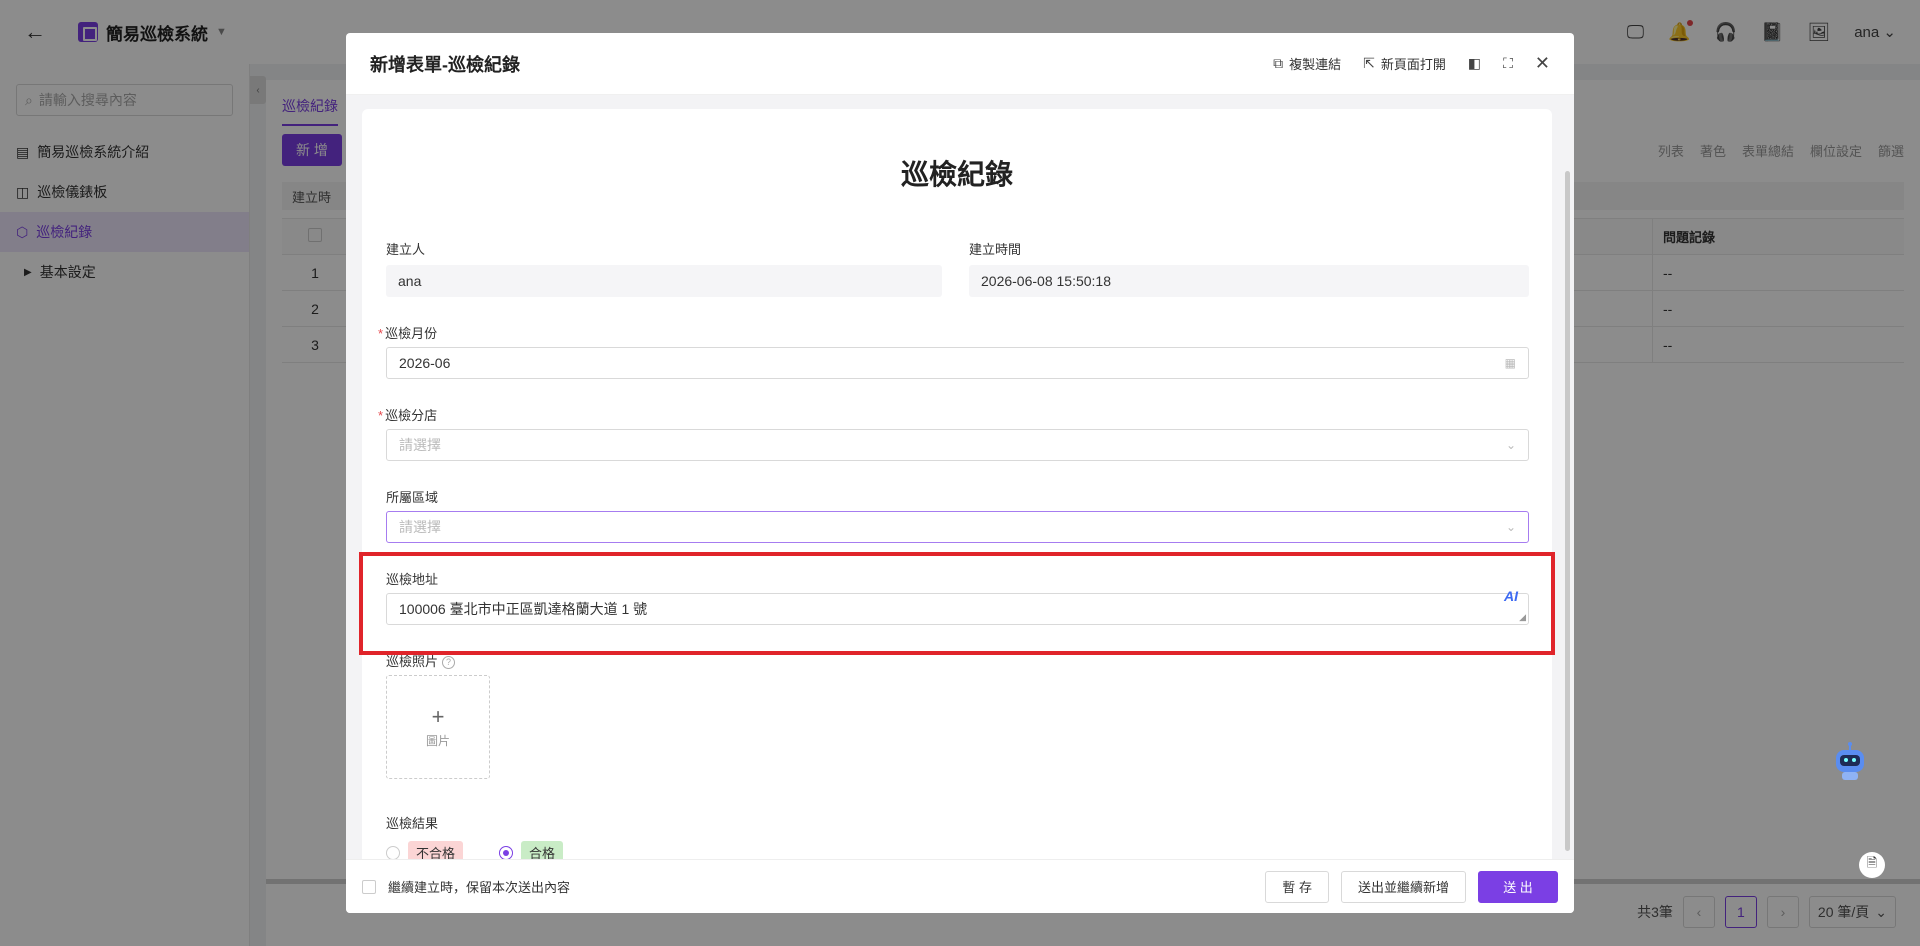 The image size is (1920, 946). What do you see at coordinates (393, 852) in the screenshot?
I see `radio-fail` at bounding box center [393, 852].